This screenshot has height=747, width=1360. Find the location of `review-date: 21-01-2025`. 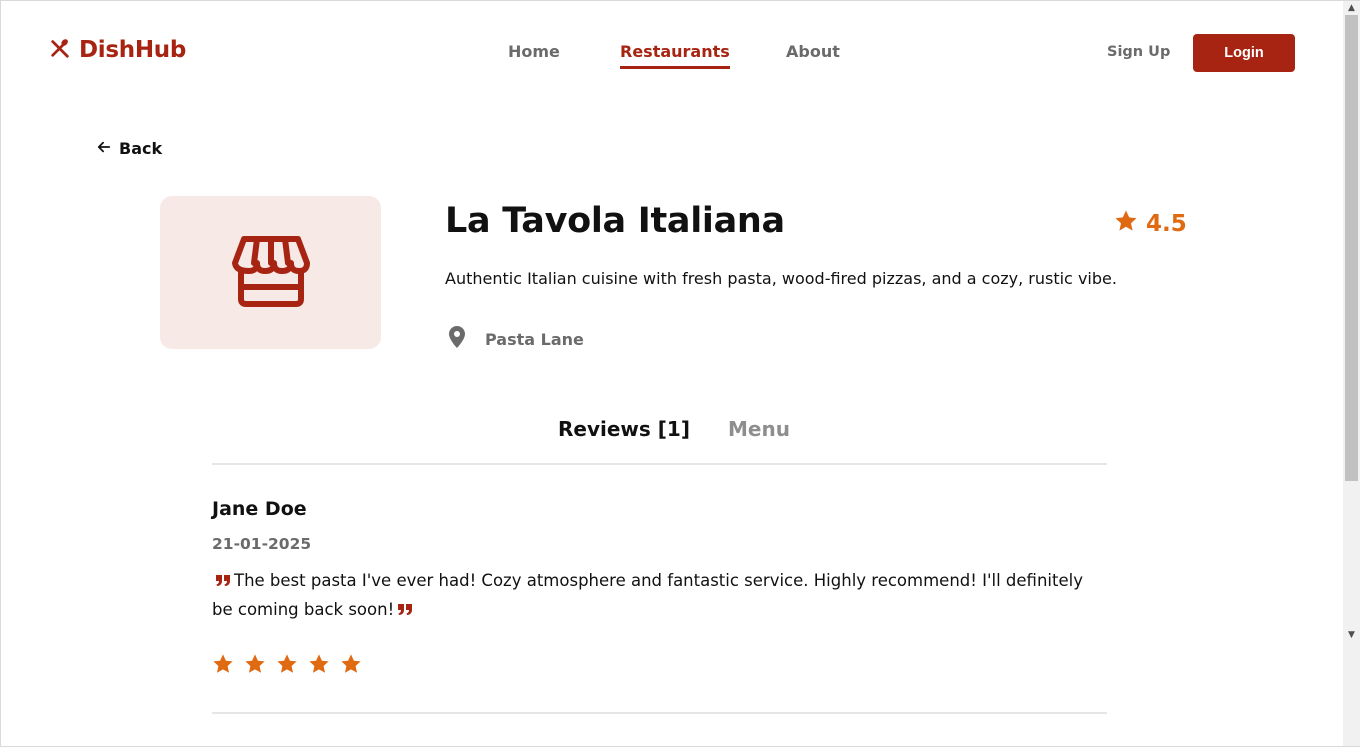

review-date: 21-01-2025 is located at coordinates (262, 544).